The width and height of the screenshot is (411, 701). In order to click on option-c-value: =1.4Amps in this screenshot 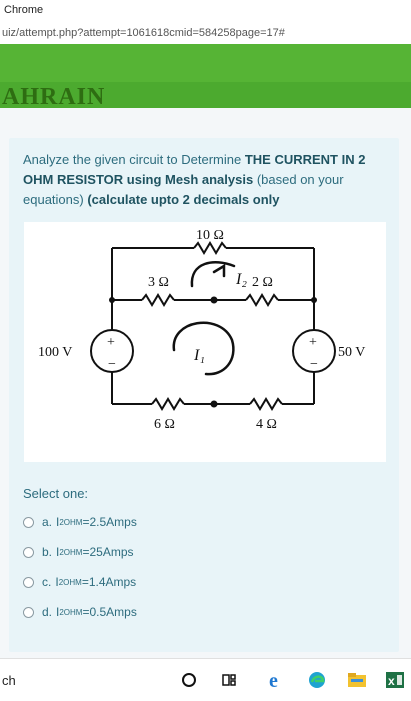, I will do `click(109, 582)`.